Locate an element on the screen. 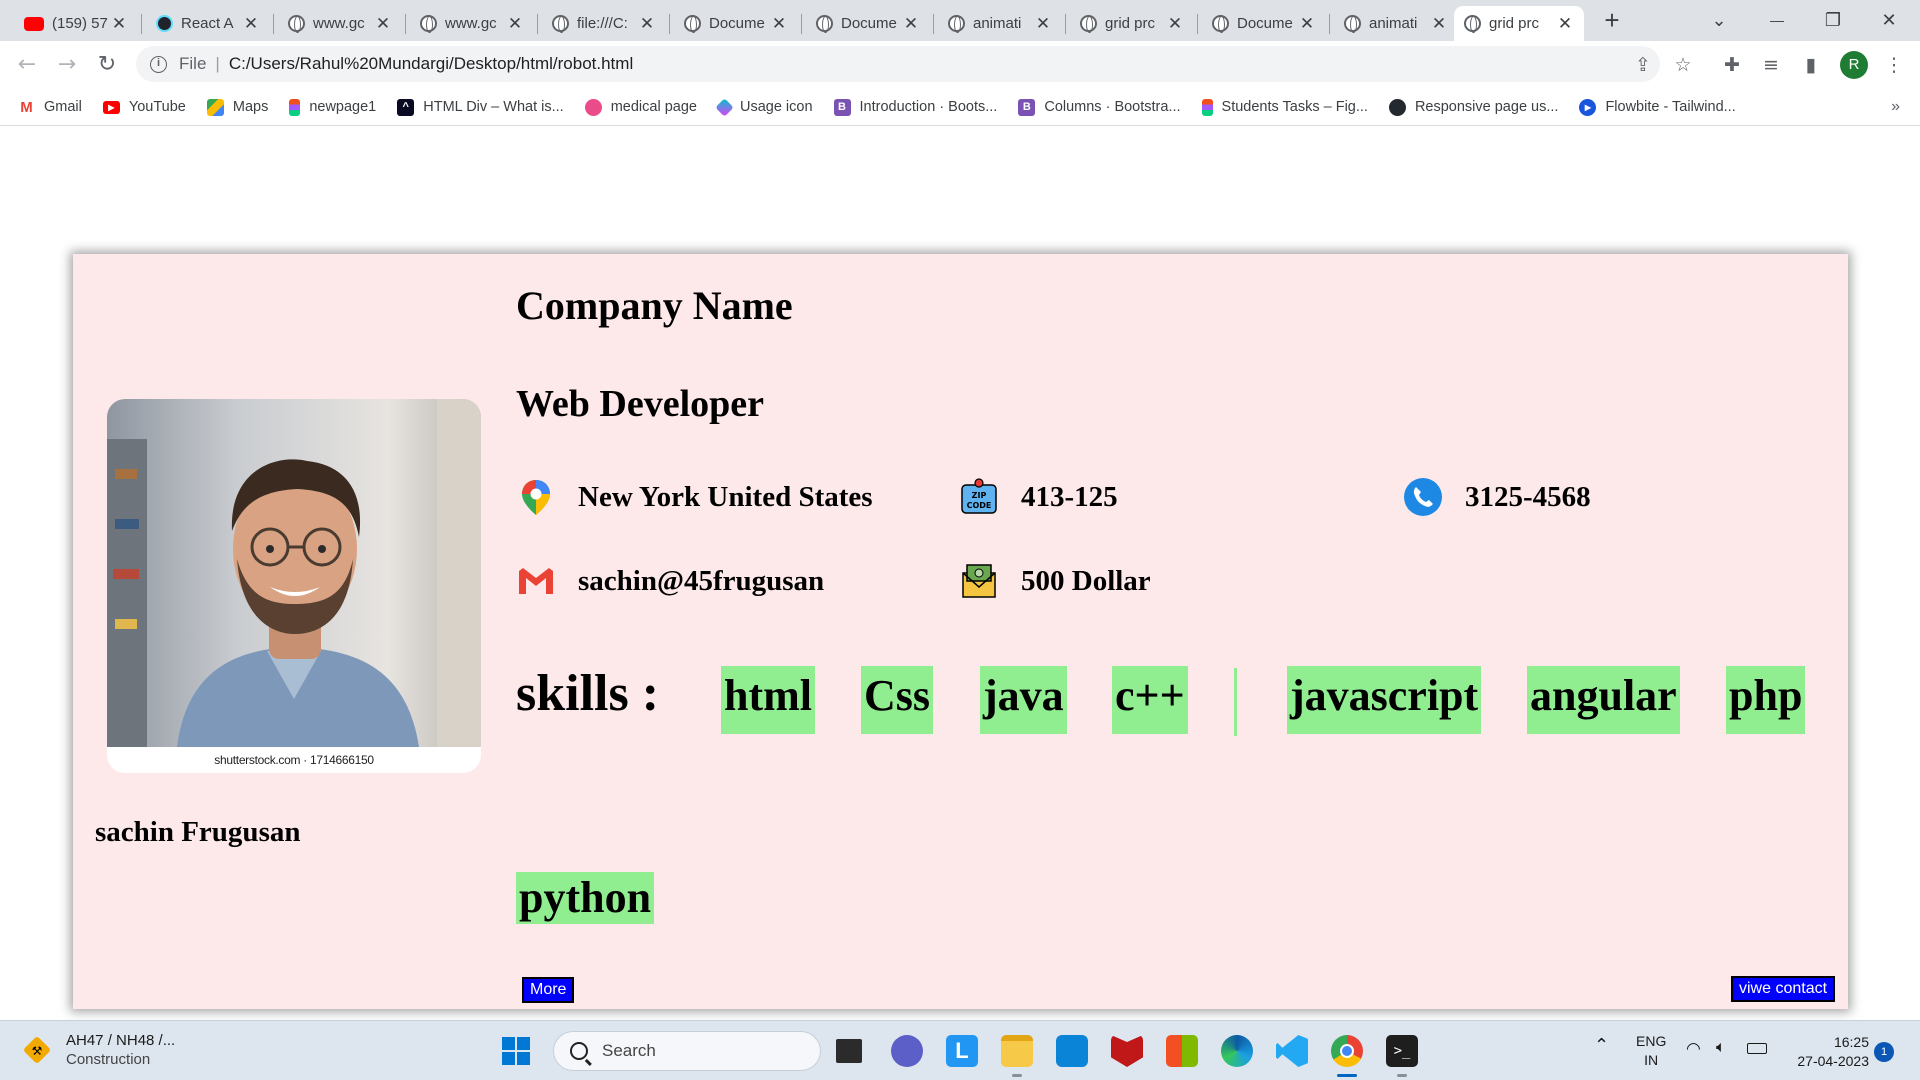 This screenshot has height=1080, width=1920. salary-text: 500 Dollar is located at coordinates (1086, 580).